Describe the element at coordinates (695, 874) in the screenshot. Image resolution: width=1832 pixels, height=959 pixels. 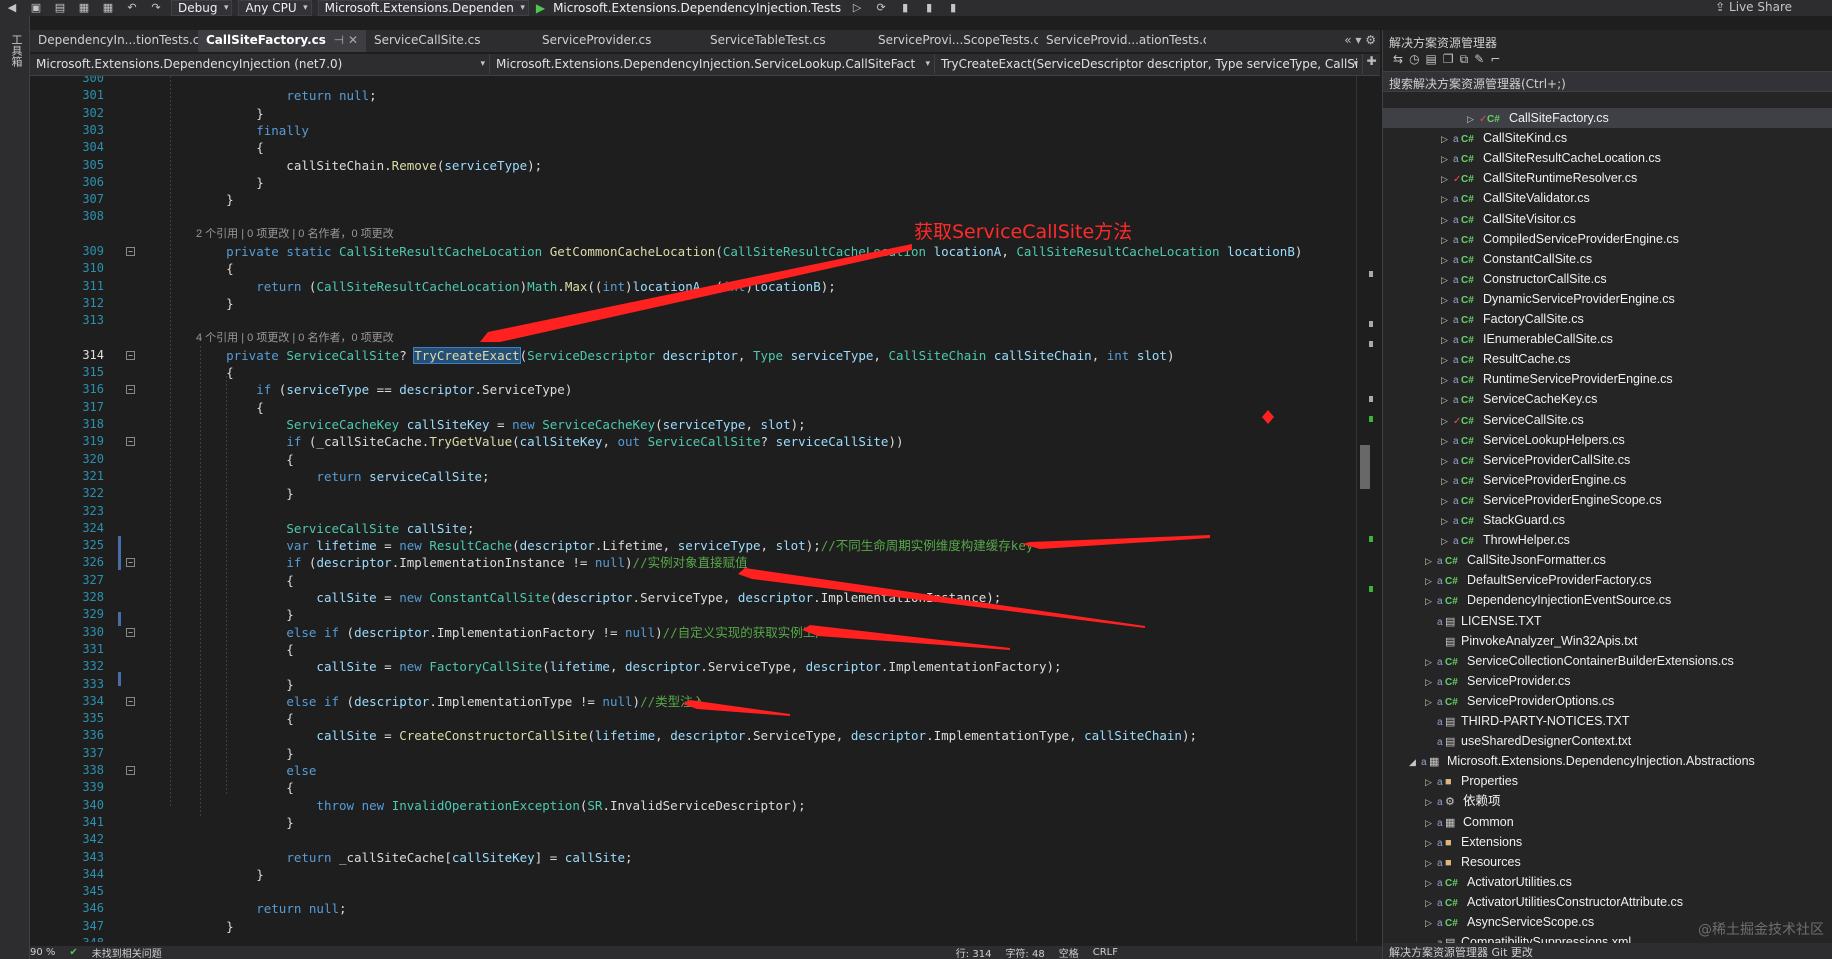
I see `code-line: 344 }` at that location.